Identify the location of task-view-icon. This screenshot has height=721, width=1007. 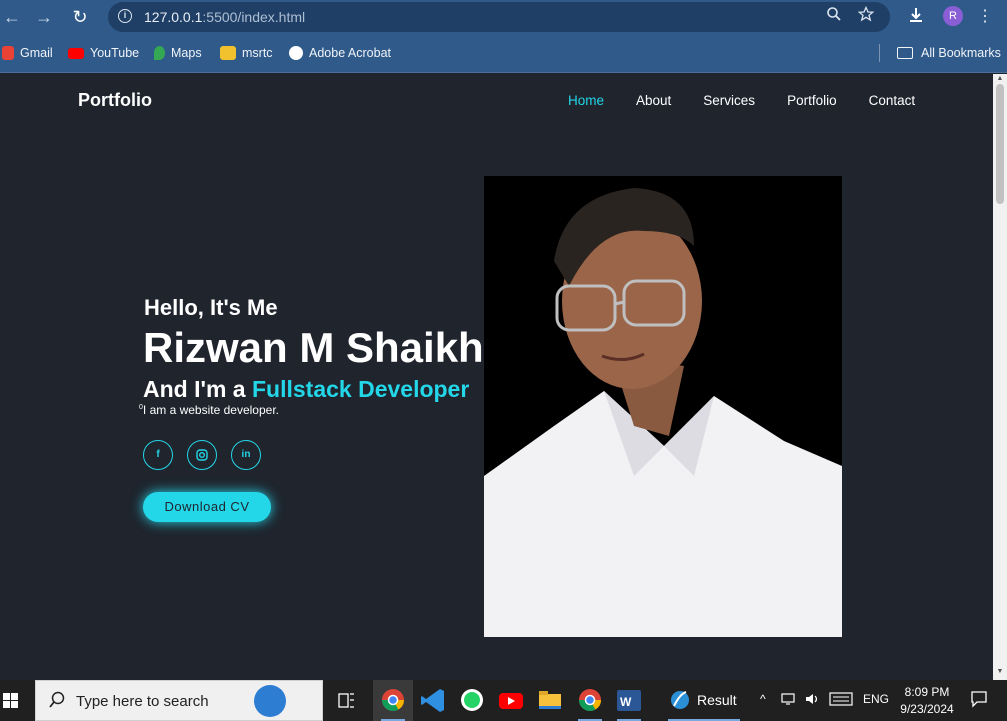
(346, 700).